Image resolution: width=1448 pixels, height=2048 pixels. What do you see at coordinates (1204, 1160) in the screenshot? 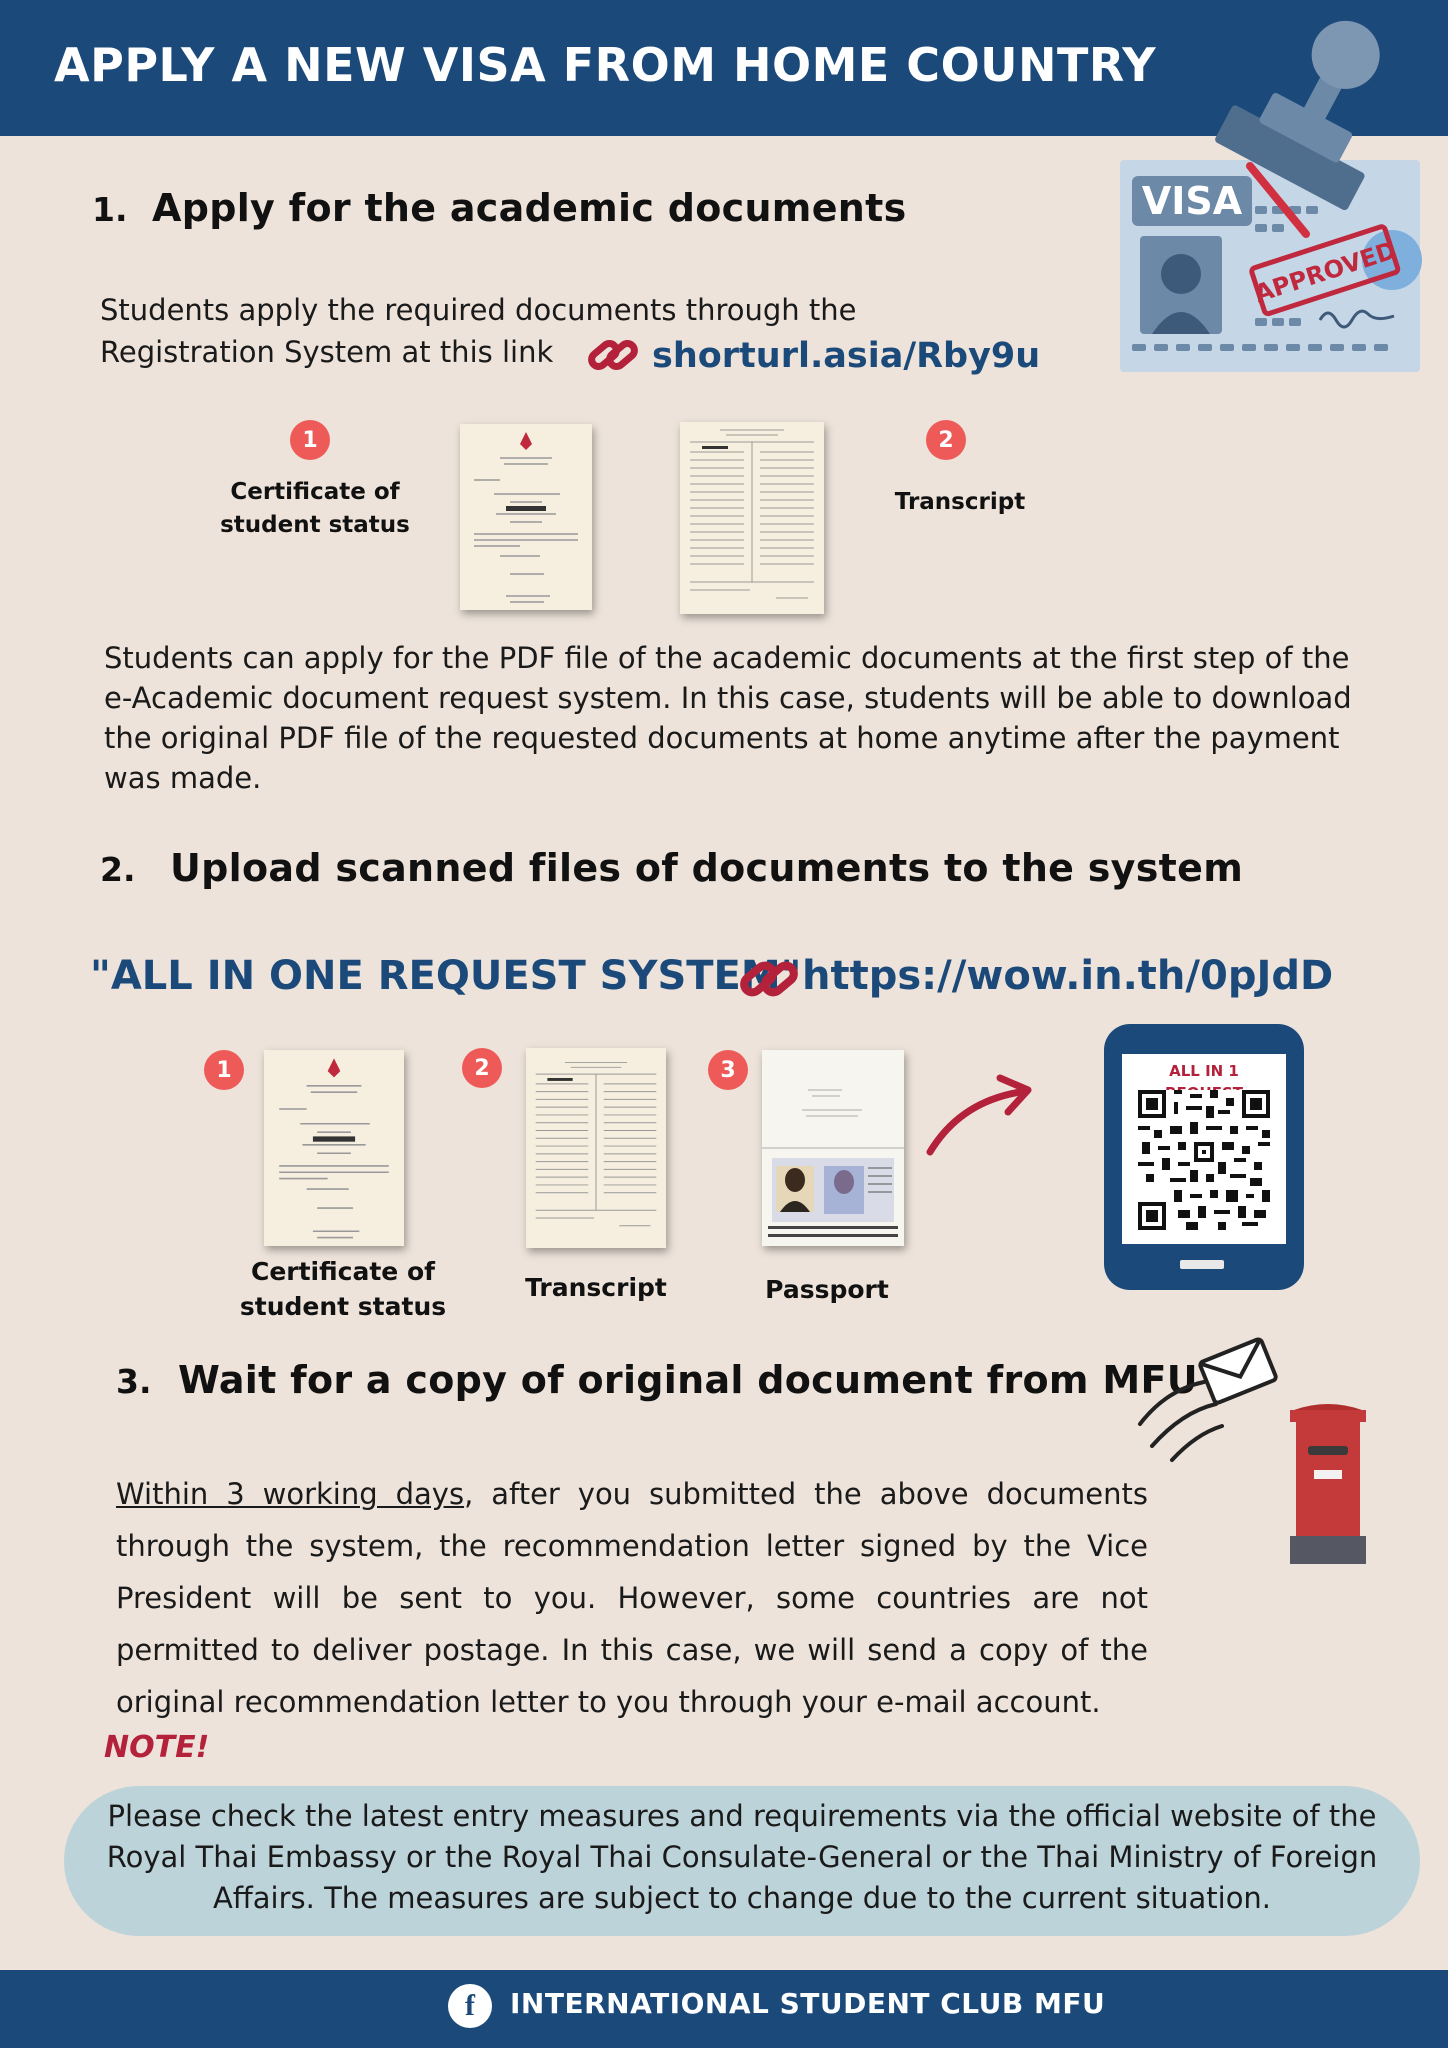
I see `qr-code` at bounding box center [1204, 1160].